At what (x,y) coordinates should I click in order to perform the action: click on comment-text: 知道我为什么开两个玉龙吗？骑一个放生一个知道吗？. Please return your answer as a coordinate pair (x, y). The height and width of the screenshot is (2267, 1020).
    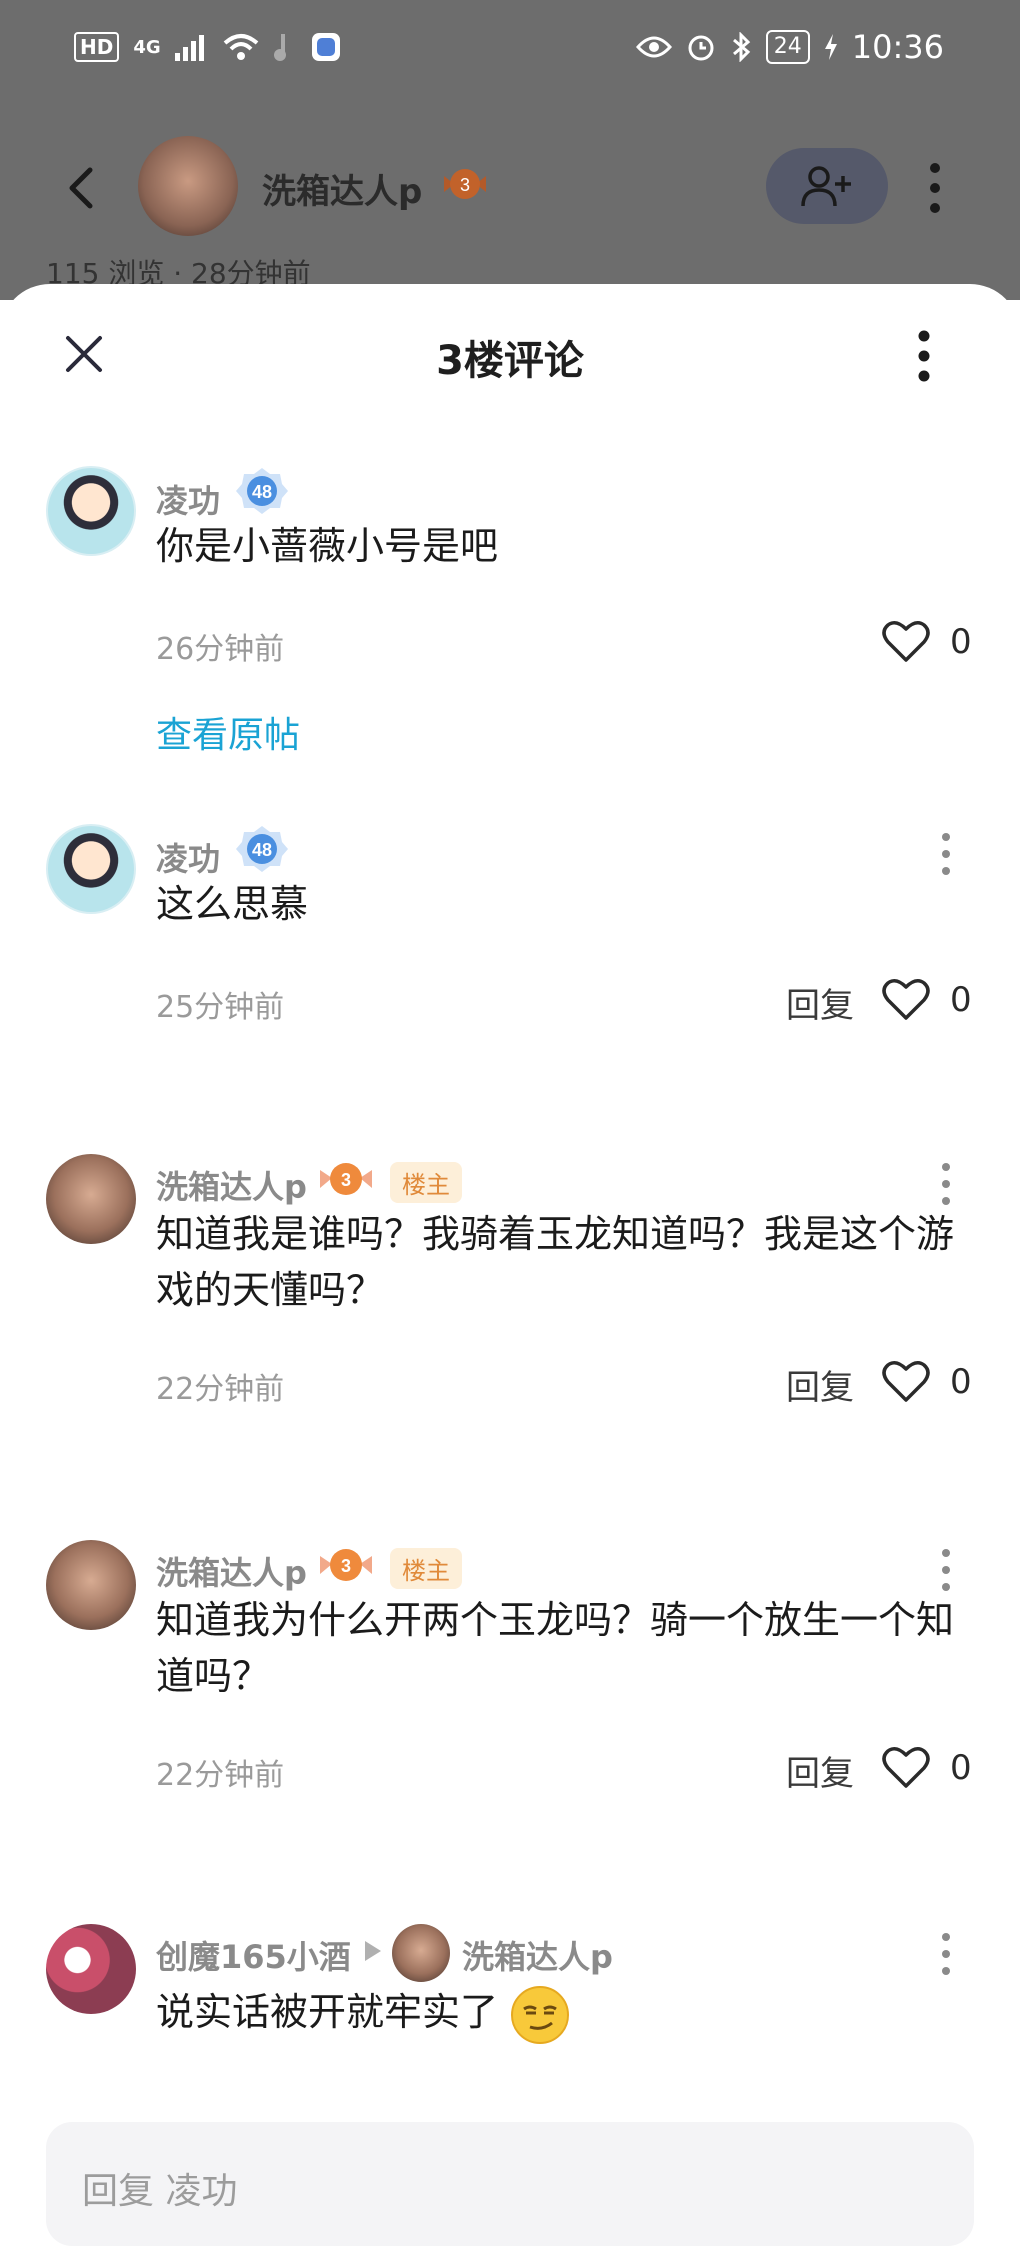
    Looking at the image, I should click on (555, 1648).